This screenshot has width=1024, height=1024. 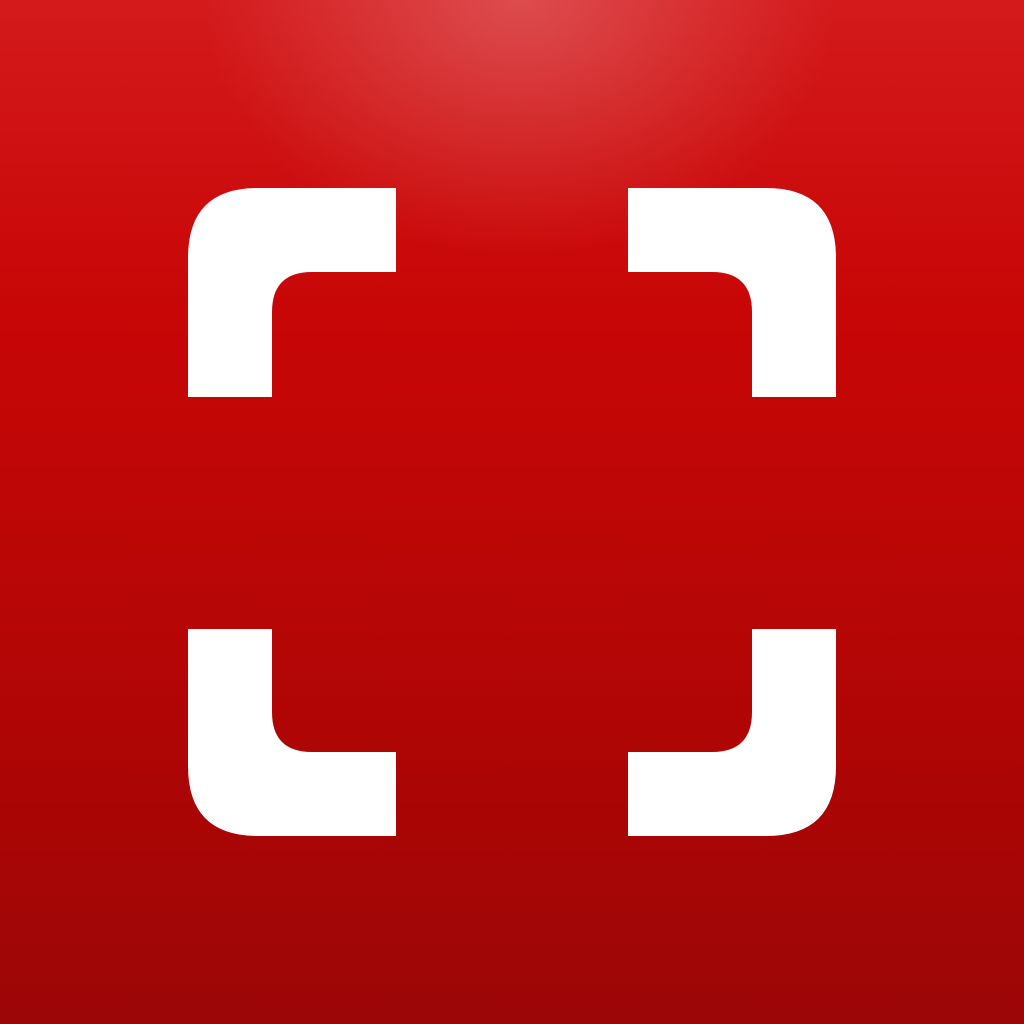 What do you see at coordinates (292, 292) in the screenshot?
I see `corner-top-left` at bounding box center [292, 292].